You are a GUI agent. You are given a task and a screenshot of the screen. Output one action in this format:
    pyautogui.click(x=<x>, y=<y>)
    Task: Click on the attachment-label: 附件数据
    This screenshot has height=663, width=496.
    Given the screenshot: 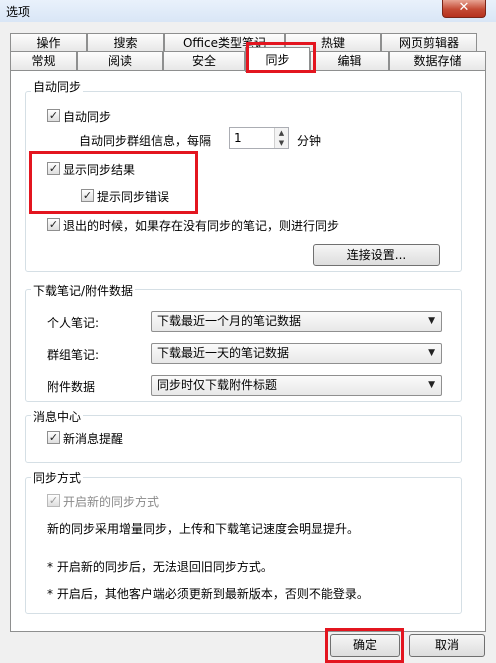 What is the action you would take?
    pyautogui.click(x=71, y=387)
    